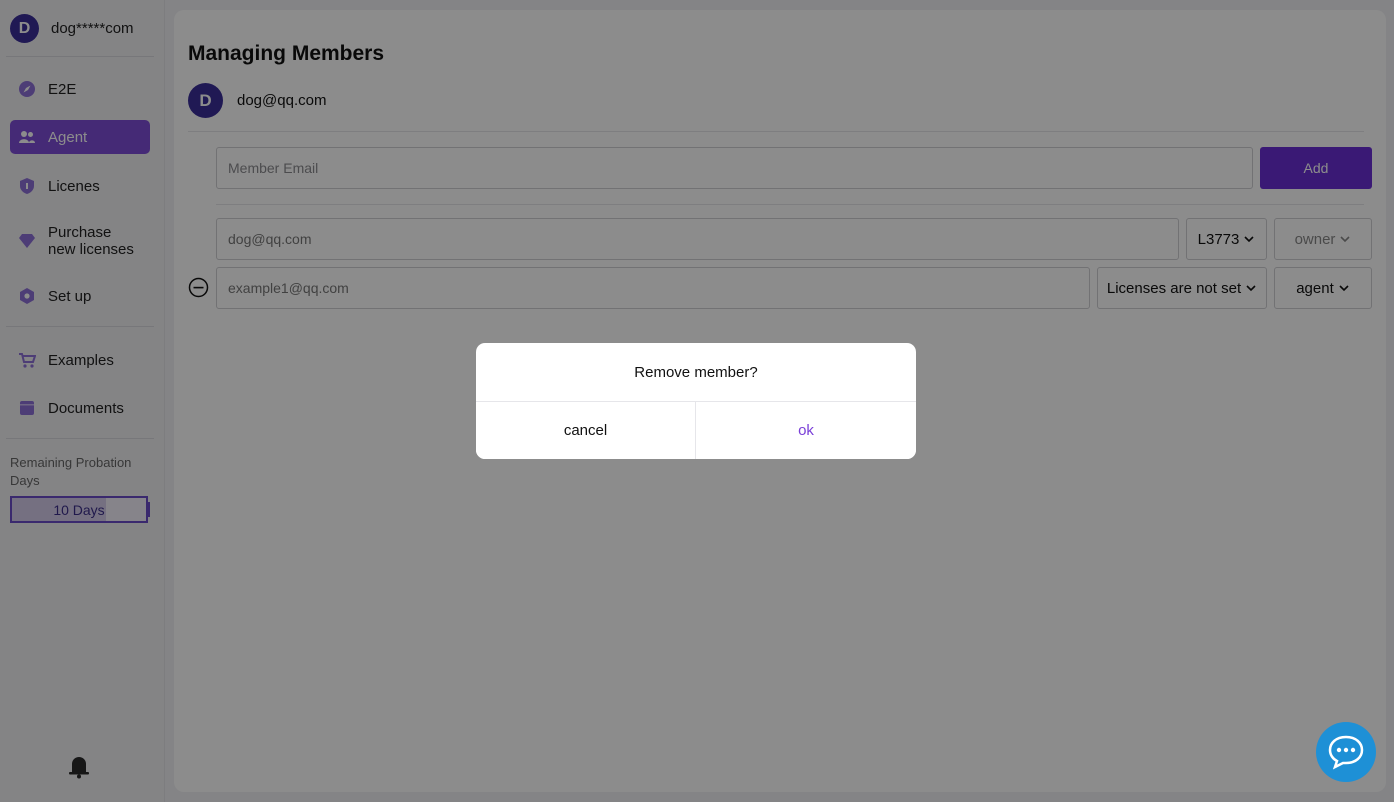 This screenshot has height=802, width=1394. I want to click on chat-button, so click(1346, 752).